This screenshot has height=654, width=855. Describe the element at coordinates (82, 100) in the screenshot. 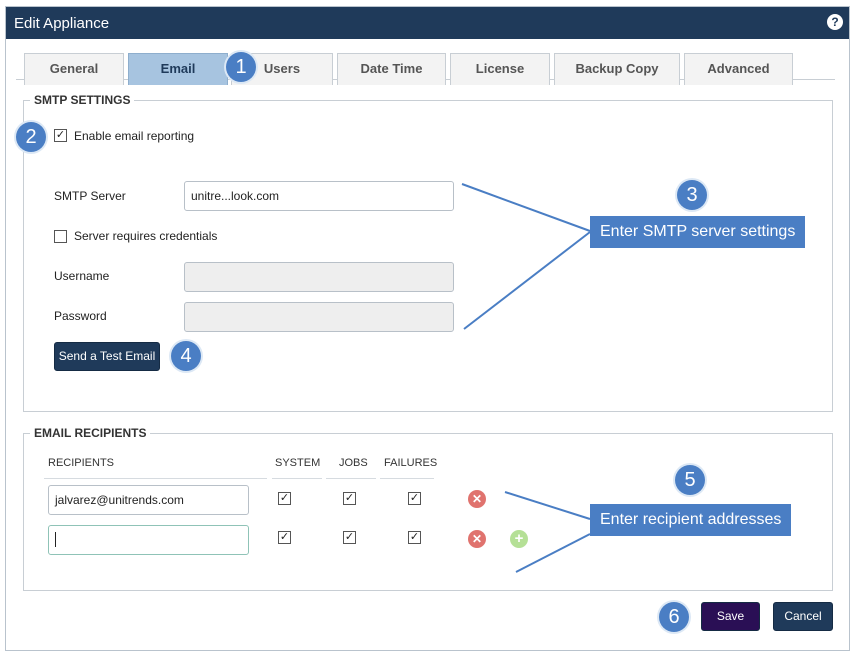

I see `smtp-settings-legend: SMTP SETTINGS` at that location.